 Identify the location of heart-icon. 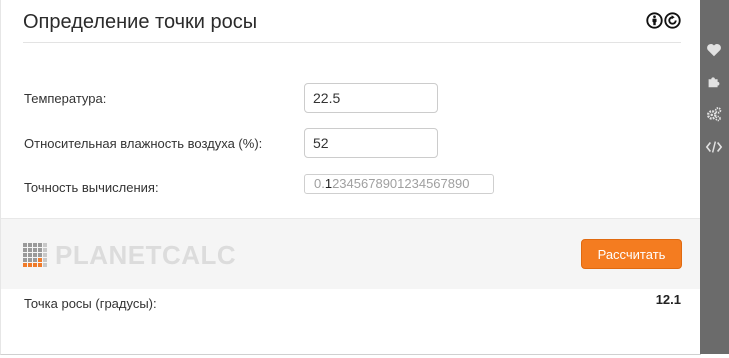
(714, 50).